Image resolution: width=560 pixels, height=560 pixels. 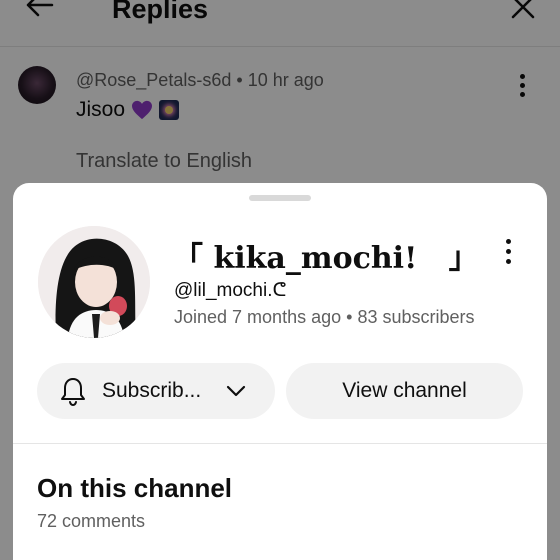 What do you see at coordinates (508, 253) in the screenshot?
I see `channel-more-icon` at bounding box center [508, 253].